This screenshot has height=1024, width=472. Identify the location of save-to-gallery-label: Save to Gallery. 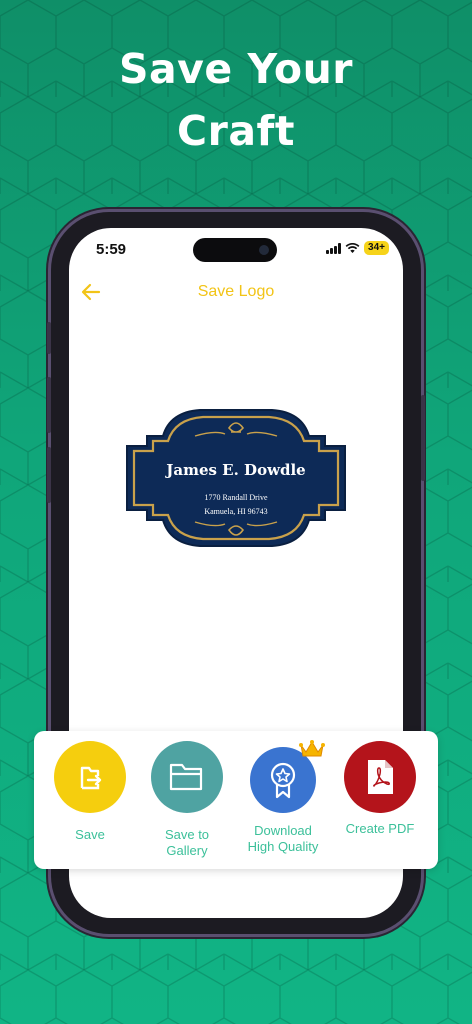
(187, 842).